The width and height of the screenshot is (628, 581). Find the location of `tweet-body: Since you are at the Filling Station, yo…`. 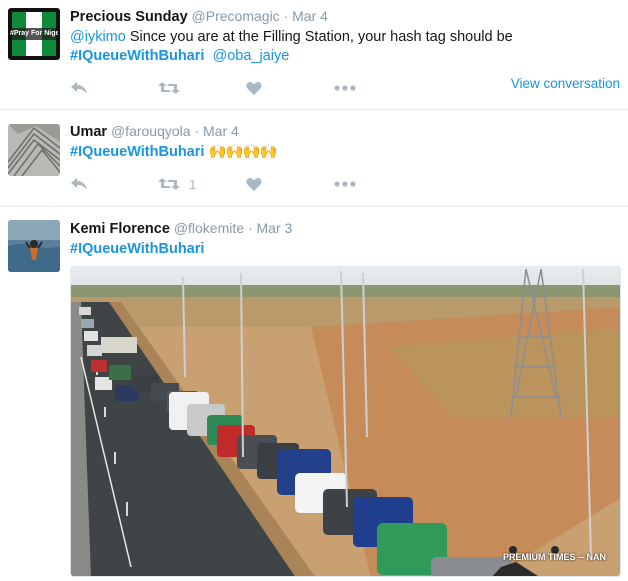

tweet-body: Since you are at the Filling Station, yo… is located at coordinates (319, 37).